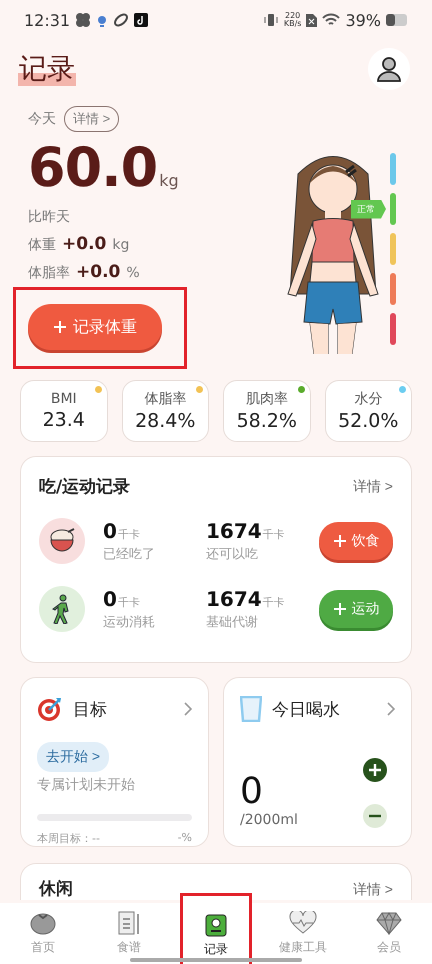  I want to click on metric-label: 肌肉率, so click(267, 399).